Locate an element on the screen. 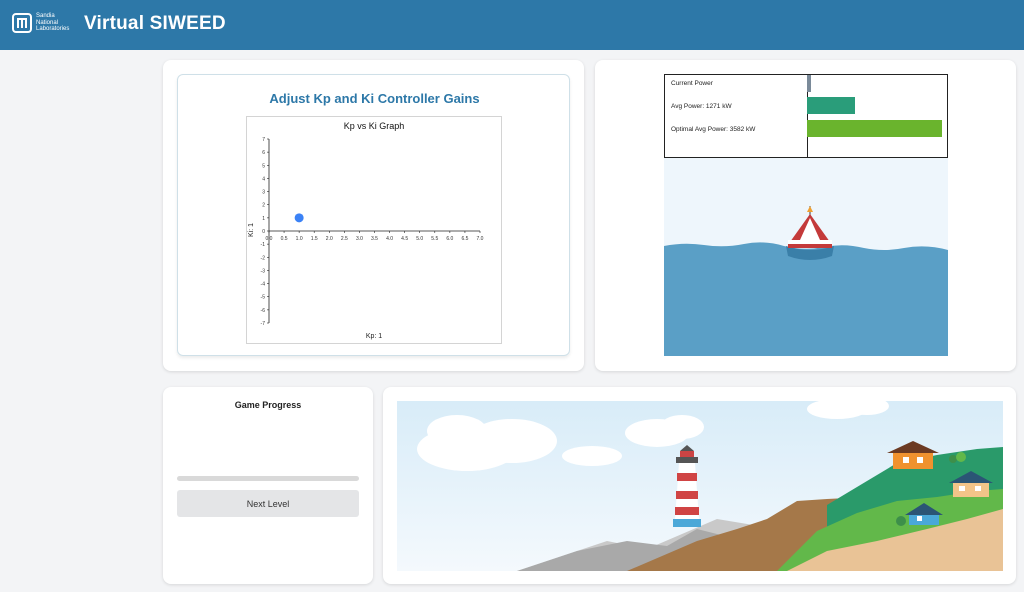 The width and height of the screenshot is (1024, 592). y-axis-label: Ki: 1 is located at coordinates (251, 230).